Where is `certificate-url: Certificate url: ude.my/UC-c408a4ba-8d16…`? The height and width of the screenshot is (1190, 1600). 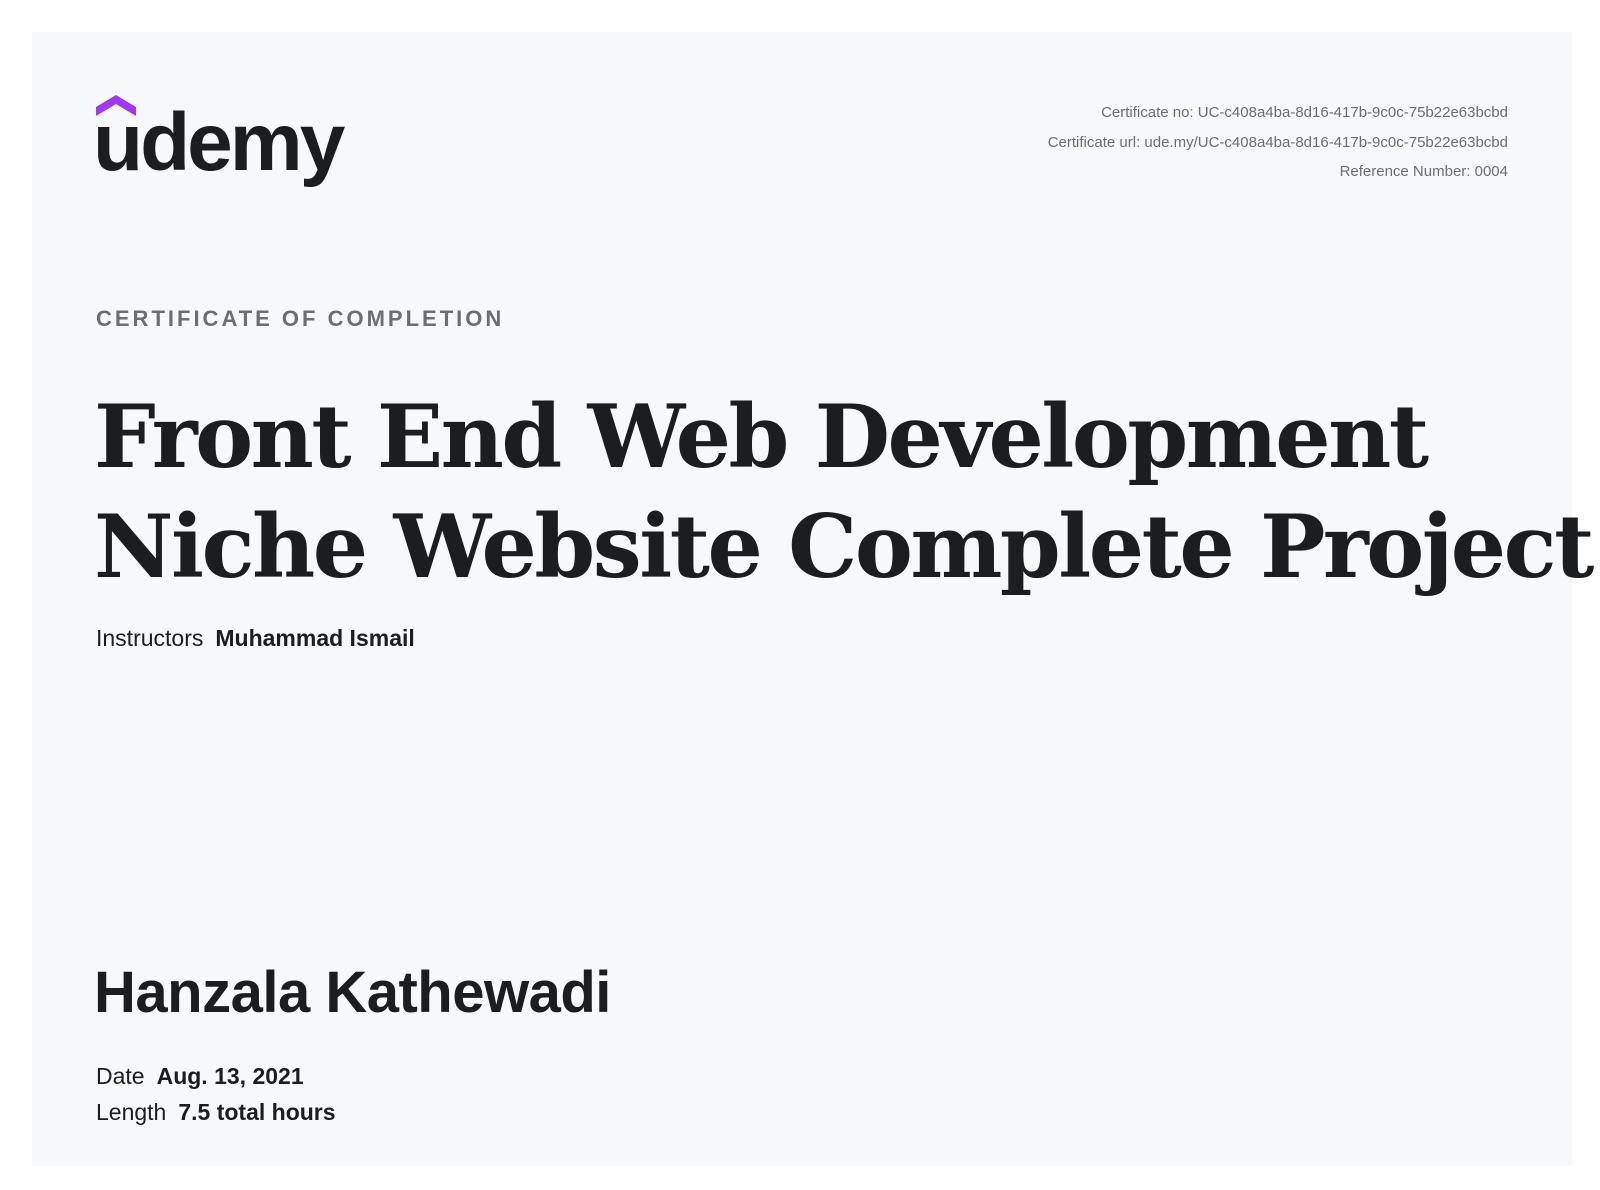
certificate-url: Certificate url: ude.my/UC-c408a4ba-8d16… is located at coordinates (1277, 142).